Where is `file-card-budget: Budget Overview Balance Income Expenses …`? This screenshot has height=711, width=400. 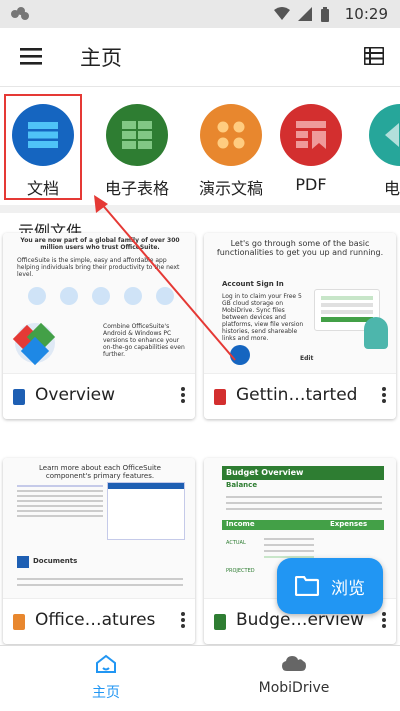
file-card-budget: Budget Overview Balance Income Expenses … is located at coordinates (300, 551).